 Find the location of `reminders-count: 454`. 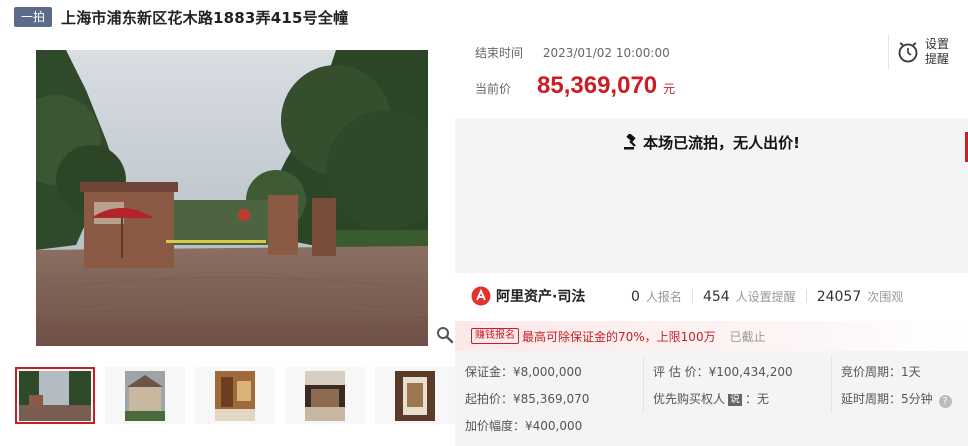

reminders-count: 454 is located at coordinates (716, 296).